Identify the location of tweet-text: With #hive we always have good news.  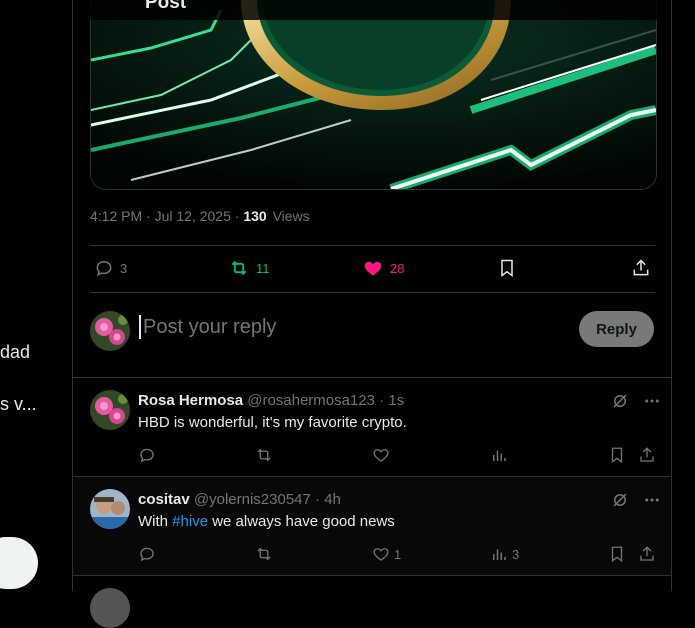
(266, 521).